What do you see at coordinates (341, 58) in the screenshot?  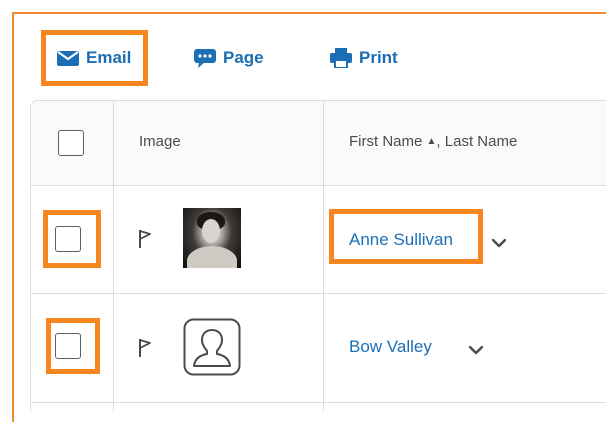 I see `printer-icon` at bounding box center [341, 58].